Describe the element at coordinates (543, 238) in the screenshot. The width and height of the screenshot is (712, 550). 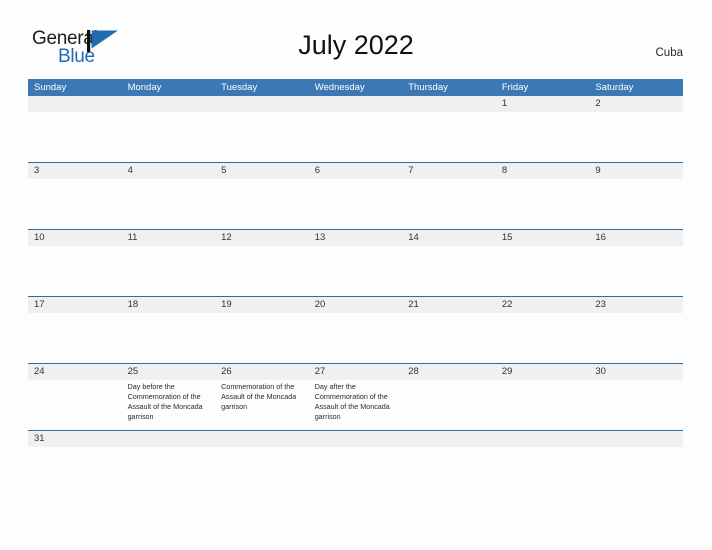
I see `day-number: 15` at that location.